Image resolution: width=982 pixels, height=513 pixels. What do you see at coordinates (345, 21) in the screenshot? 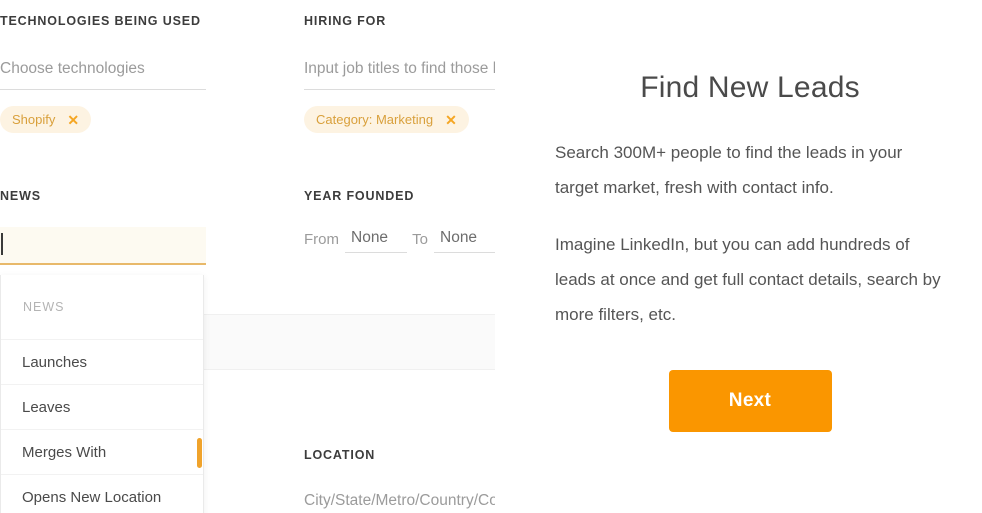
I see `hiring-for-label: HIRING FOR` at bounding box center [345, 21].